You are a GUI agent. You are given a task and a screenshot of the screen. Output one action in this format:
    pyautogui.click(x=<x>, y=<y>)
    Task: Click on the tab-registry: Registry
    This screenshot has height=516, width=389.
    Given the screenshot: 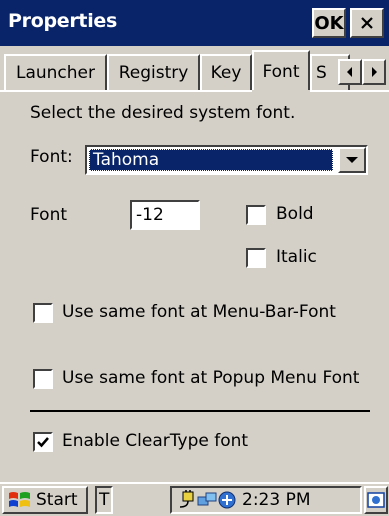 What is the action you would take?
    pyautogui.click(x=153, y=72)
    